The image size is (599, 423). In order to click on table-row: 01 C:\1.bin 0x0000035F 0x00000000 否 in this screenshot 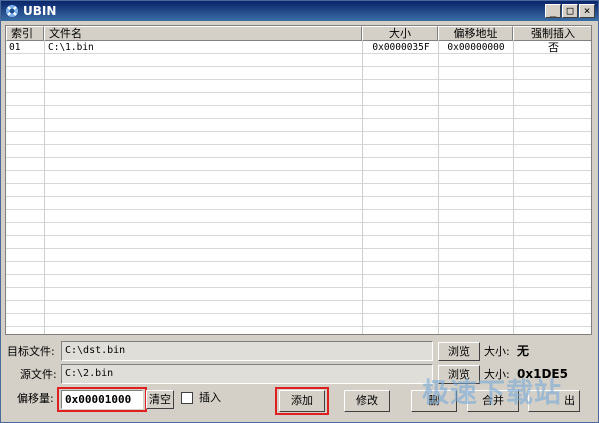, I will do `click(298, 47)`.